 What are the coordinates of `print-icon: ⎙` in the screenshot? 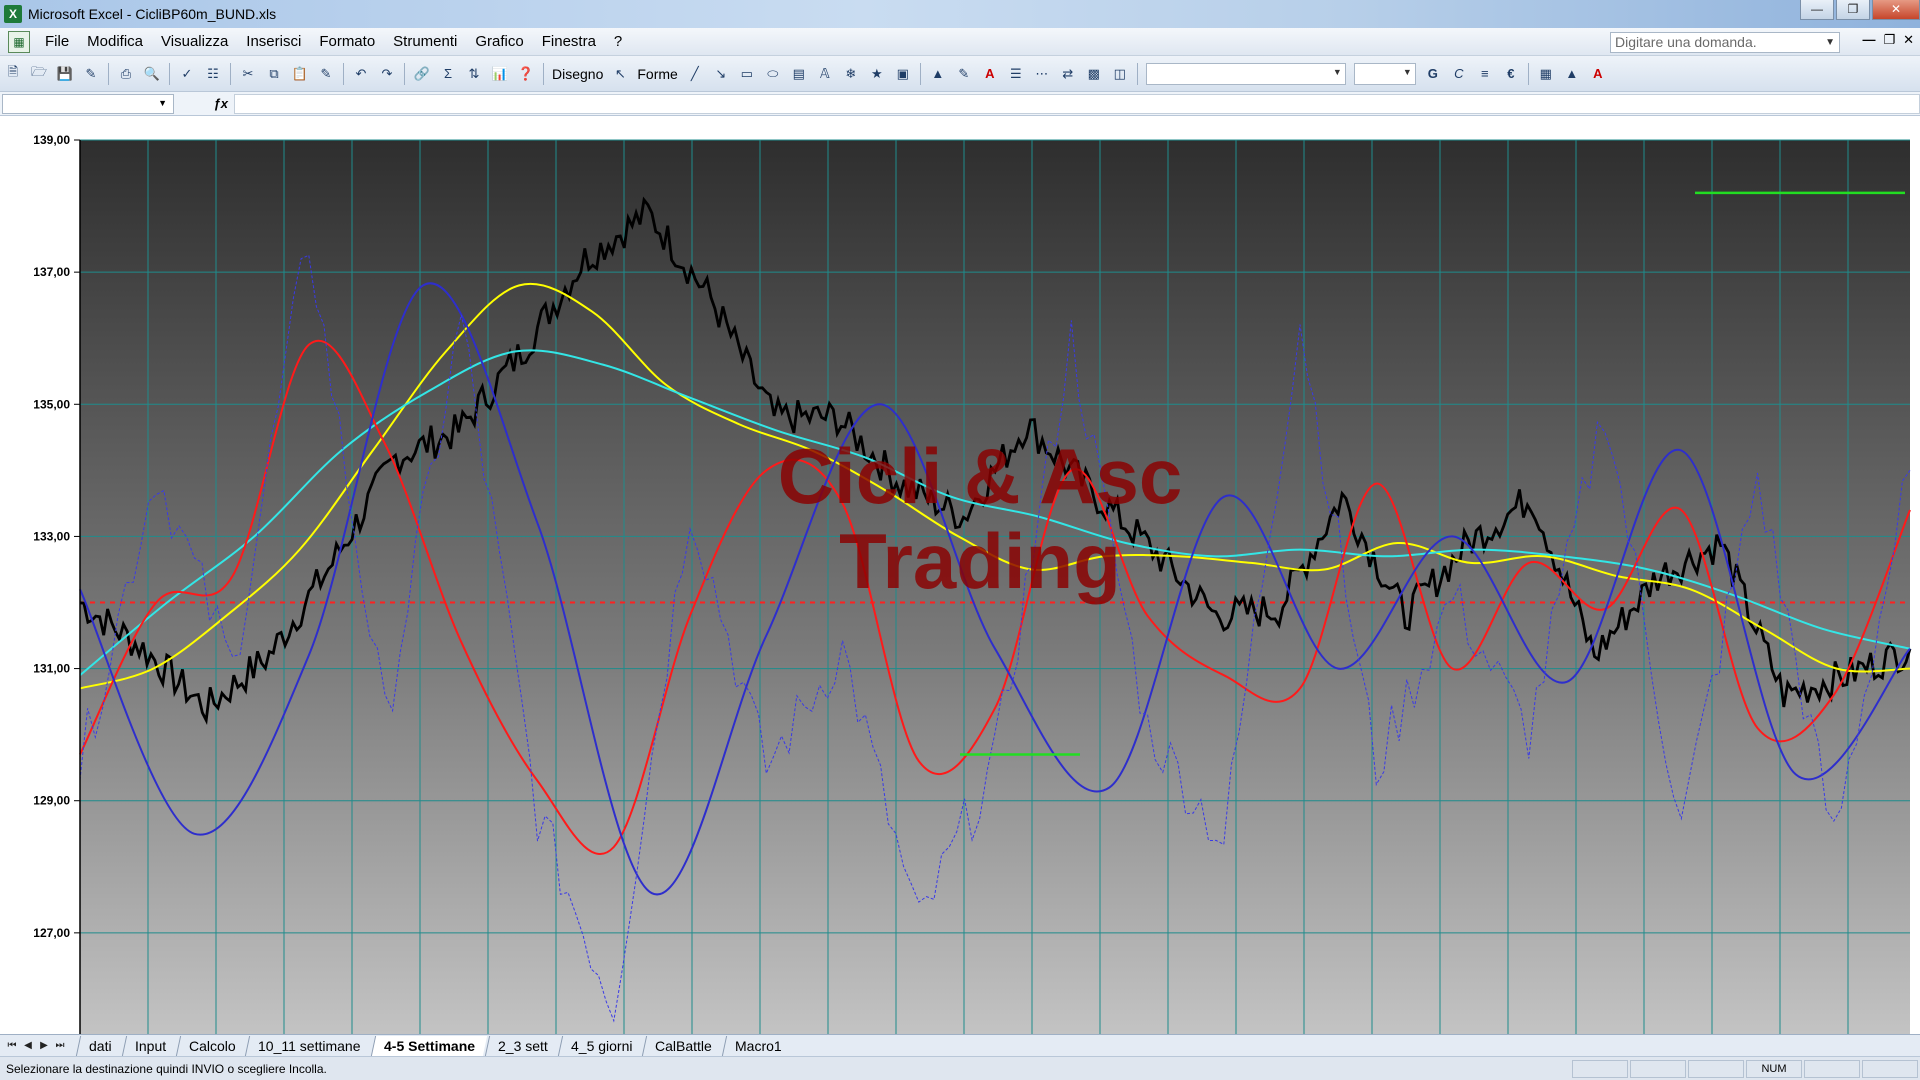 It's located at (126, 74).